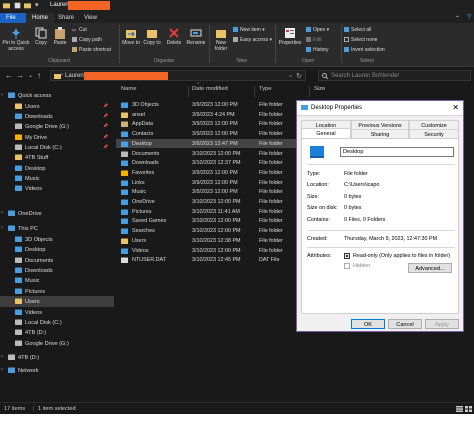 The width and height of the screenshot is (474, 429). What do you see at coordinates (9, 75) in the screenshot?
I see `back-icon: ←` at bounding box center [9, 75].